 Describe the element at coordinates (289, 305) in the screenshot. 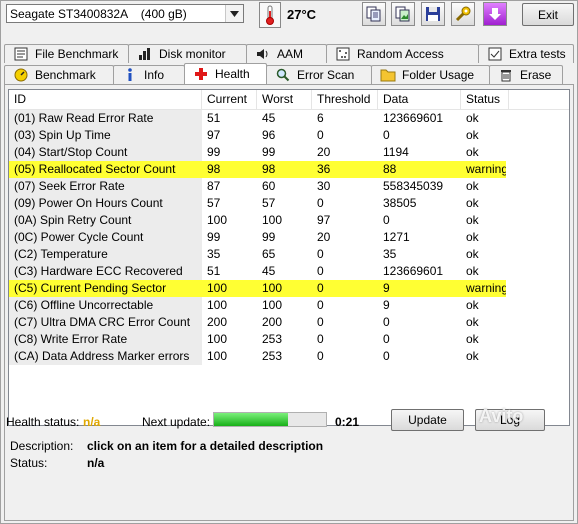

I see `table-row: (C6) Offline Uncorrectable 100 100 0 9 ok` at that location.